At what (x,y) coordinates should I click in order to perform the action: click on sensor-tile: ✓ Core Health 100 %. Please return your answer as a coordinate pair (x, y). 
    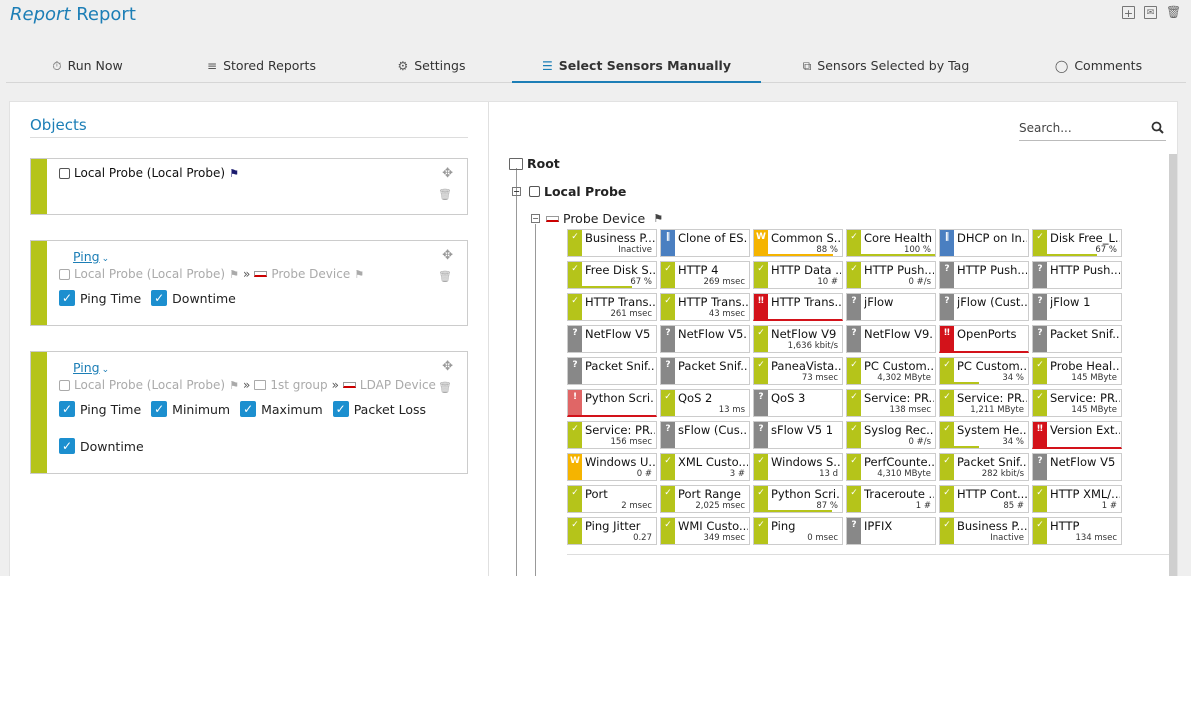
    Looking at the image, I should click on (891, 243).